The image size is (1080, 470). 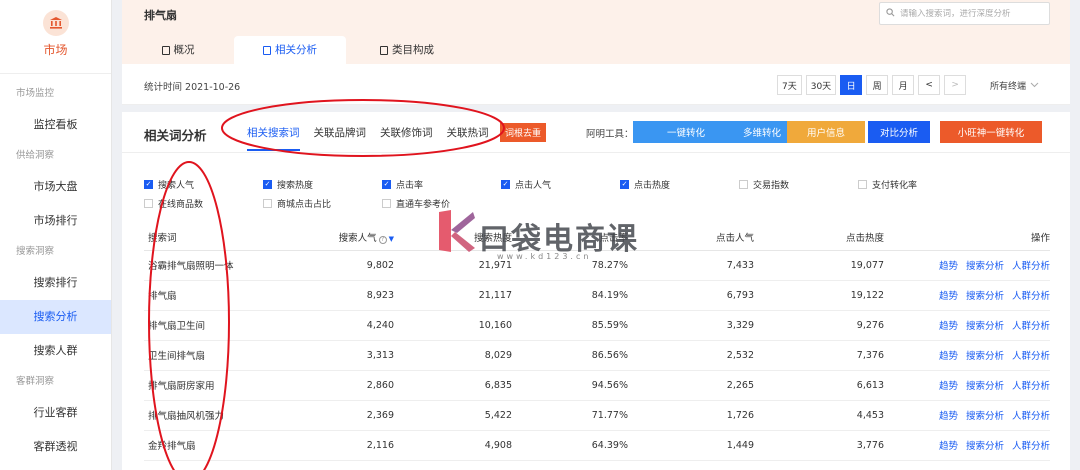 I want to click on checkbox-label: 点击热度, so click(x=652, y=186).